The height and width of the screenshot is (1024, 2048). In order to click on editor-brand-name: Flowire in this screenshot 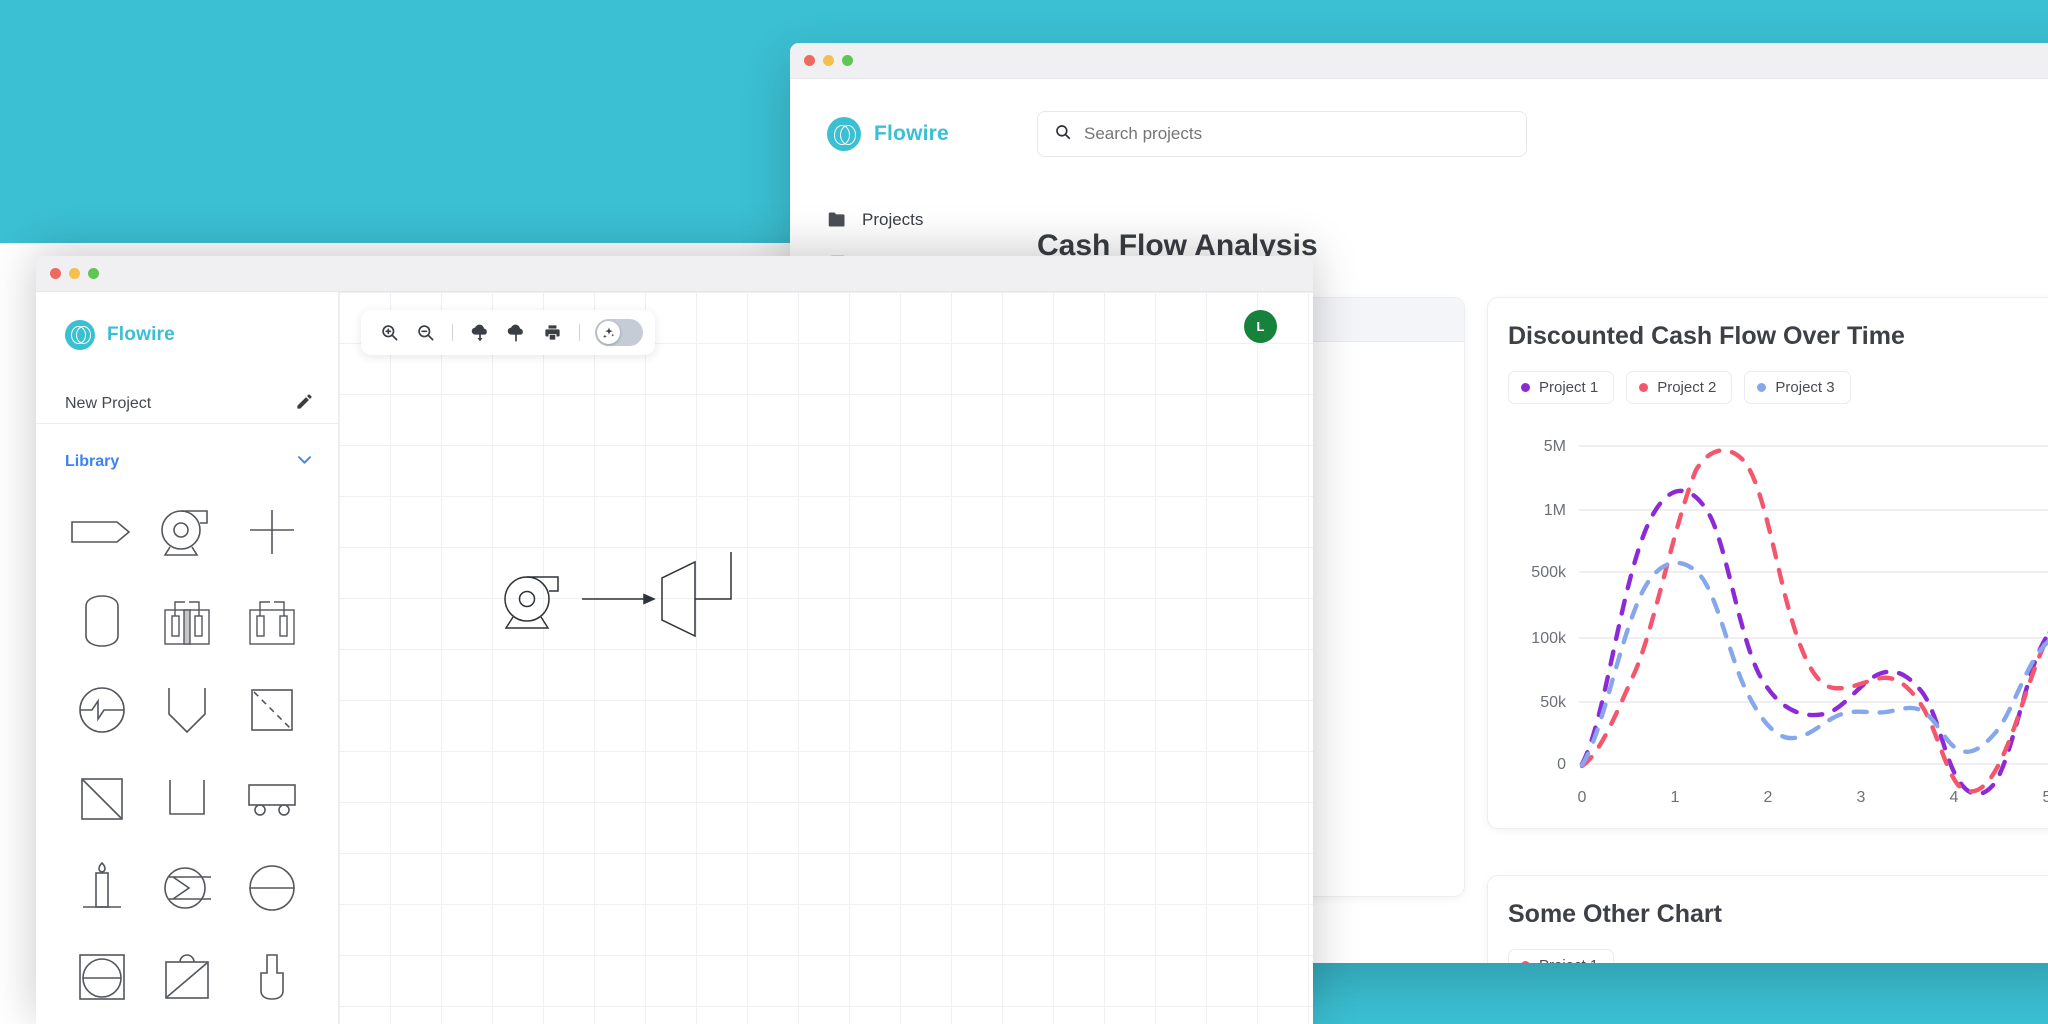, I will do `click(141, 334)`.